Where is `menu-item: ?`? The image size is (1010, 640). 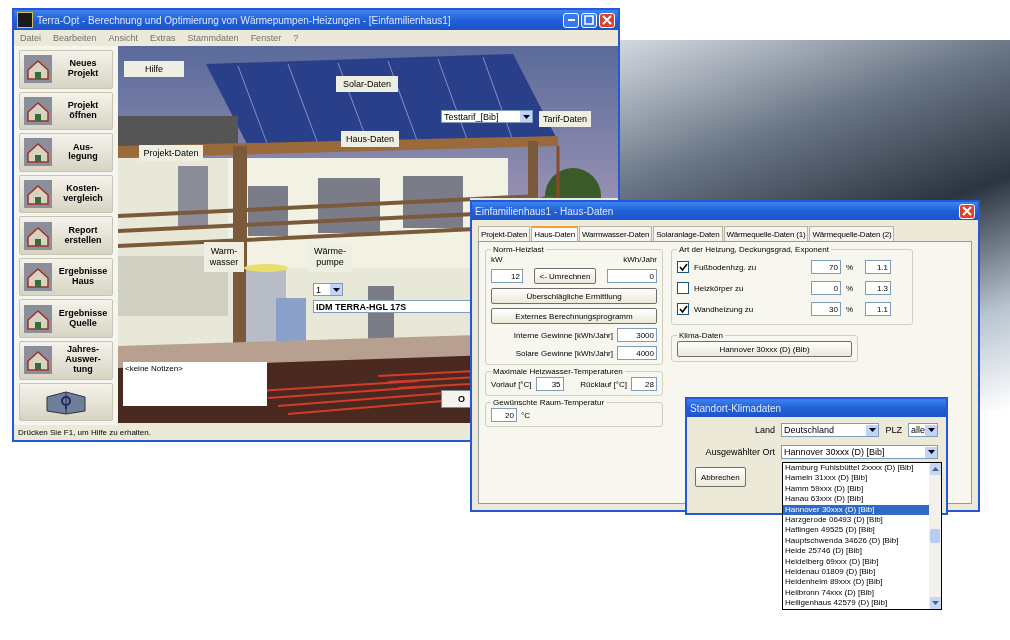 menu-item: ? is located at coordinates (296, 38).